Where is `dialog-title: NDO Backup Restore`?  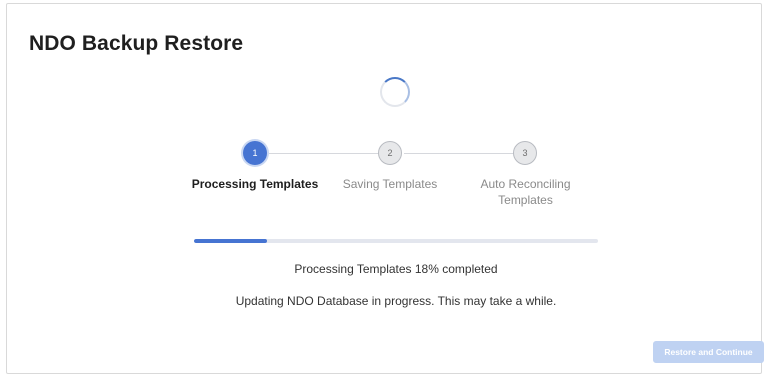
dialog-title: NDO Backup Restore is located at coordinates (136, 43).